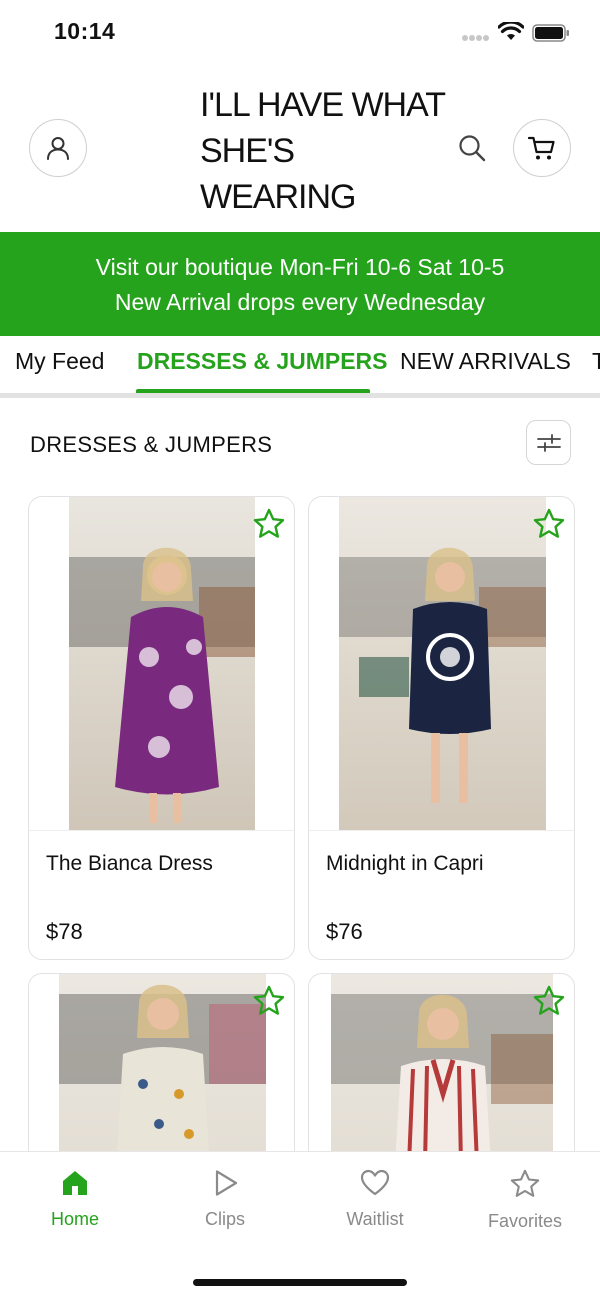  I want to click on product-price: $78, so click(64, 931).